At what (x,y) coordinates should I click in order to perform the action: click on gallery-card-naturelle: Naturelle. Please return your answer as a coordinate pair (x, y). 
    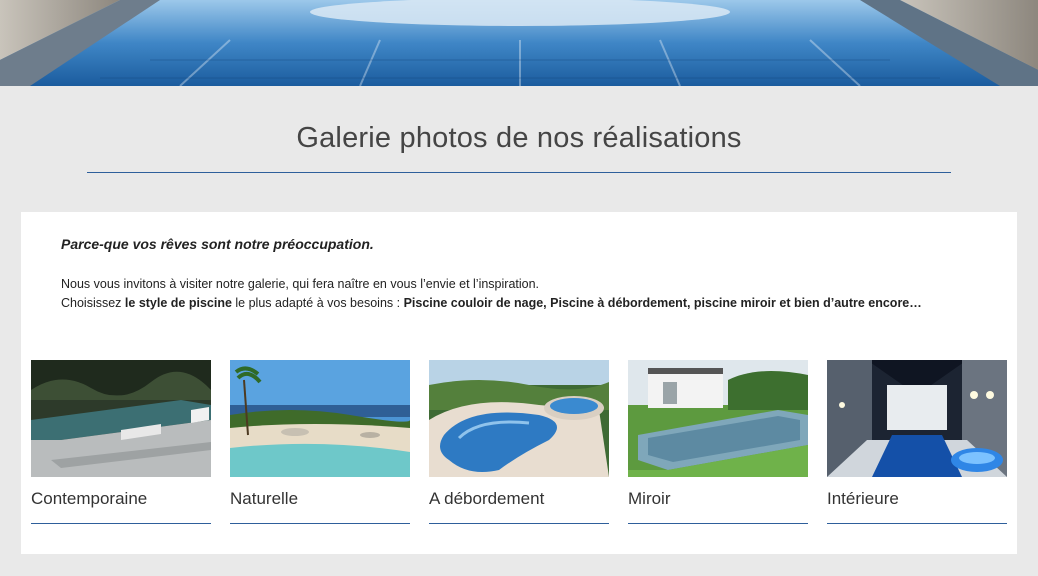
    Looking at the image, I should click on (320, 443).